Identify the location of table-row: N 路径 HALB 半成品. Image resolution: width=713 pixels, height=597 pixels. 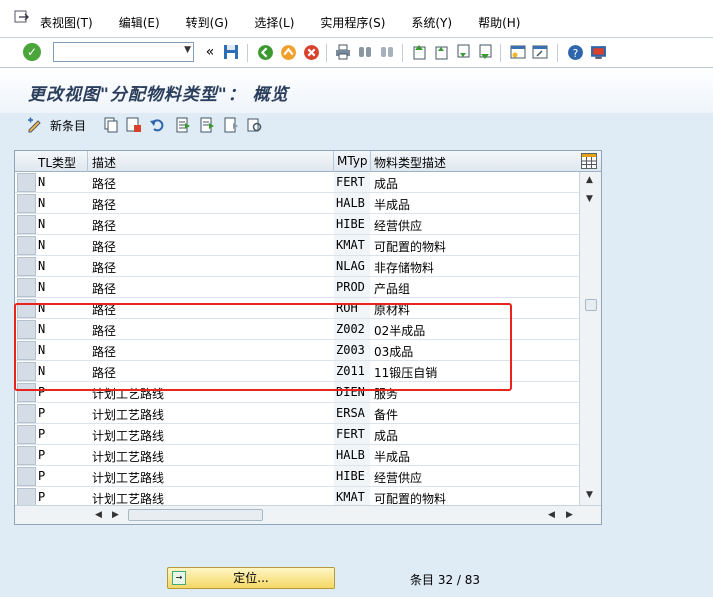
(297, 203).